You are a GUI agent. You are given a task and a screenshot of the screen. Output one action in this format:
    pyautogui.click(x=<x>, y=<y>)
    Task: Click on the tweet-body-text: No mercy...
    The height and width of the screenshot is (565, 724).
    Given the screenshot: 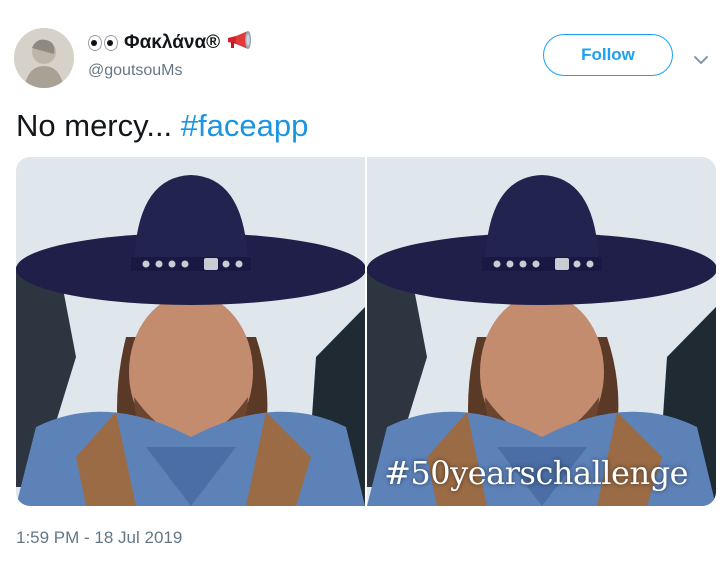 What is the action you would take?
    pyautogui.click(x=94, y=125)
    